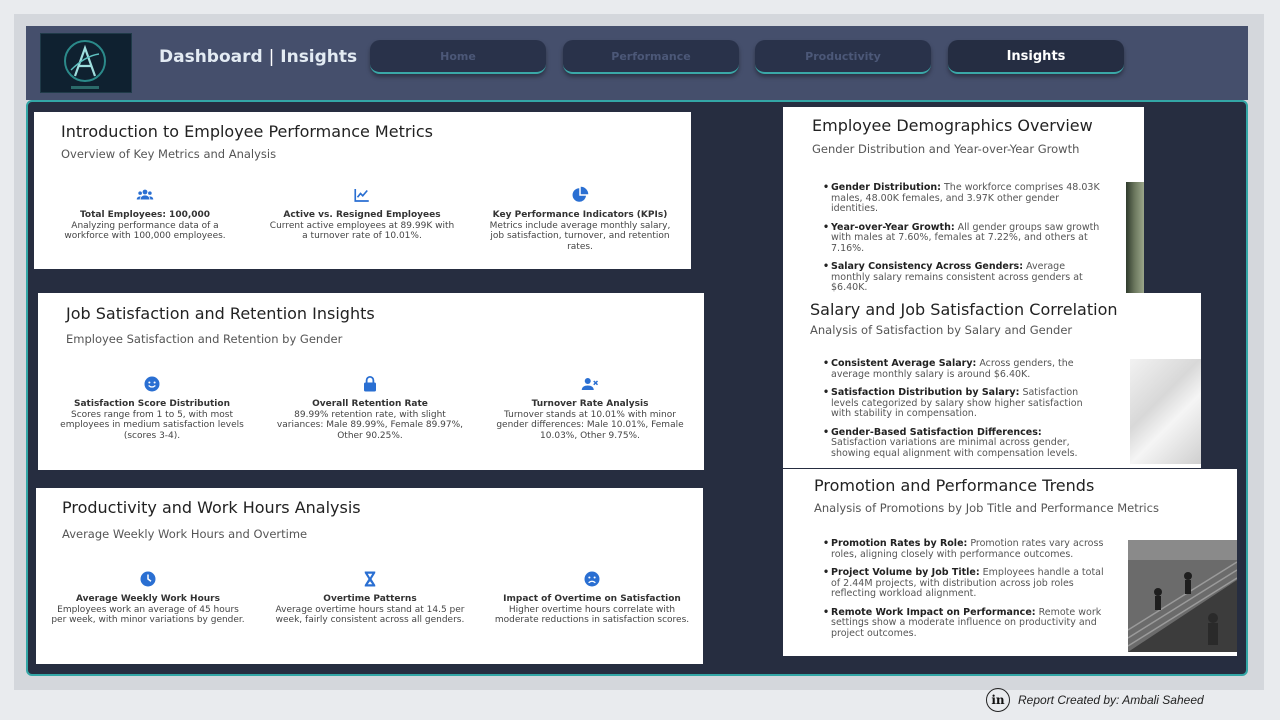  What do you see at coordinates (370, 579) in the screenshot?
I see `hourglass-icon` at bounding box center [370, 579].